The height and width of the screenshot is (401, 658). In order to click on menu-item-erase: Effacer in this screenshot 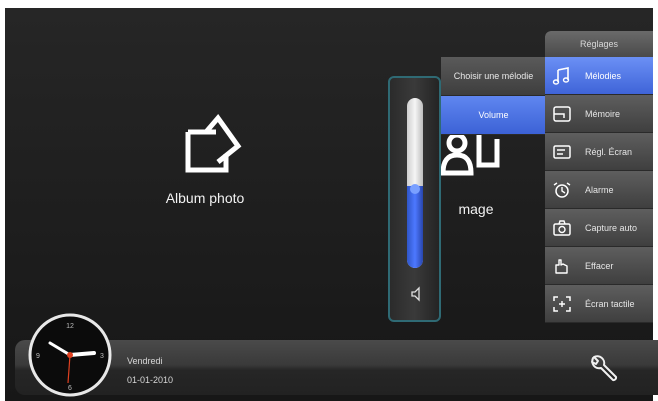, I will do `click(599, 266)`.